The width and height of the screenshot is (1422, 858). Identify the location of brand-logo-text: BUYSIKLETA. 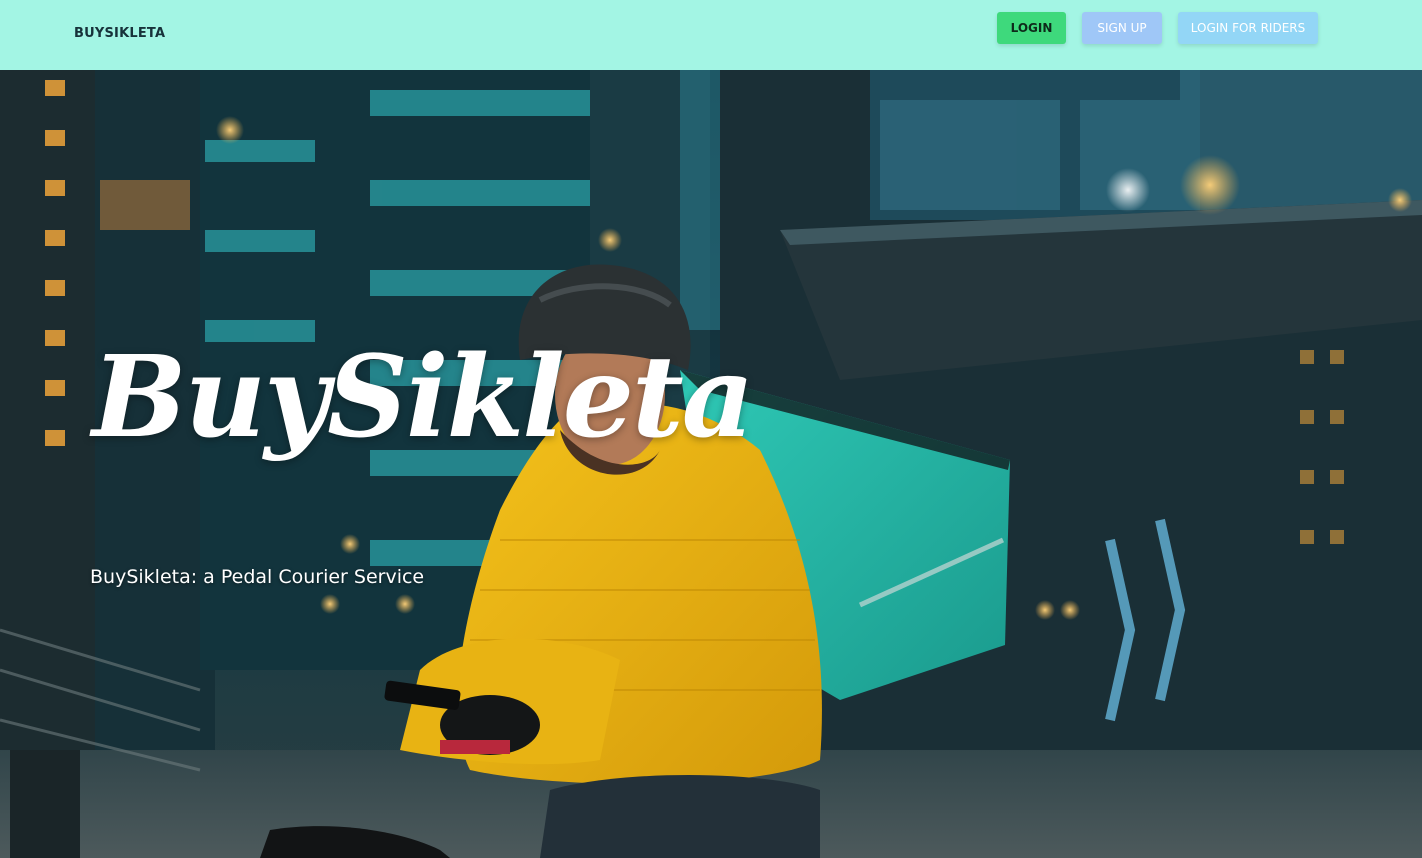
(119, 33).